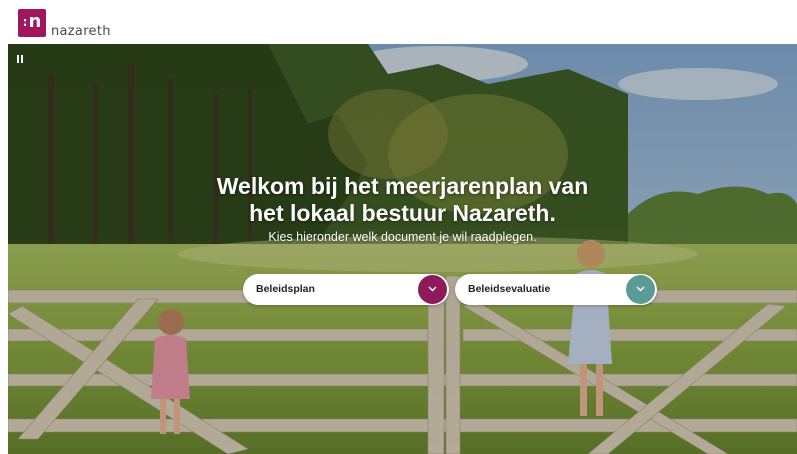 This screenshot has height=454, width=797. What do you see at coordinates (509, 289) in the screenshot?
I see `beleidsevaluatie-label: Beleidsevaluatie` at bounding box center [509, 289].